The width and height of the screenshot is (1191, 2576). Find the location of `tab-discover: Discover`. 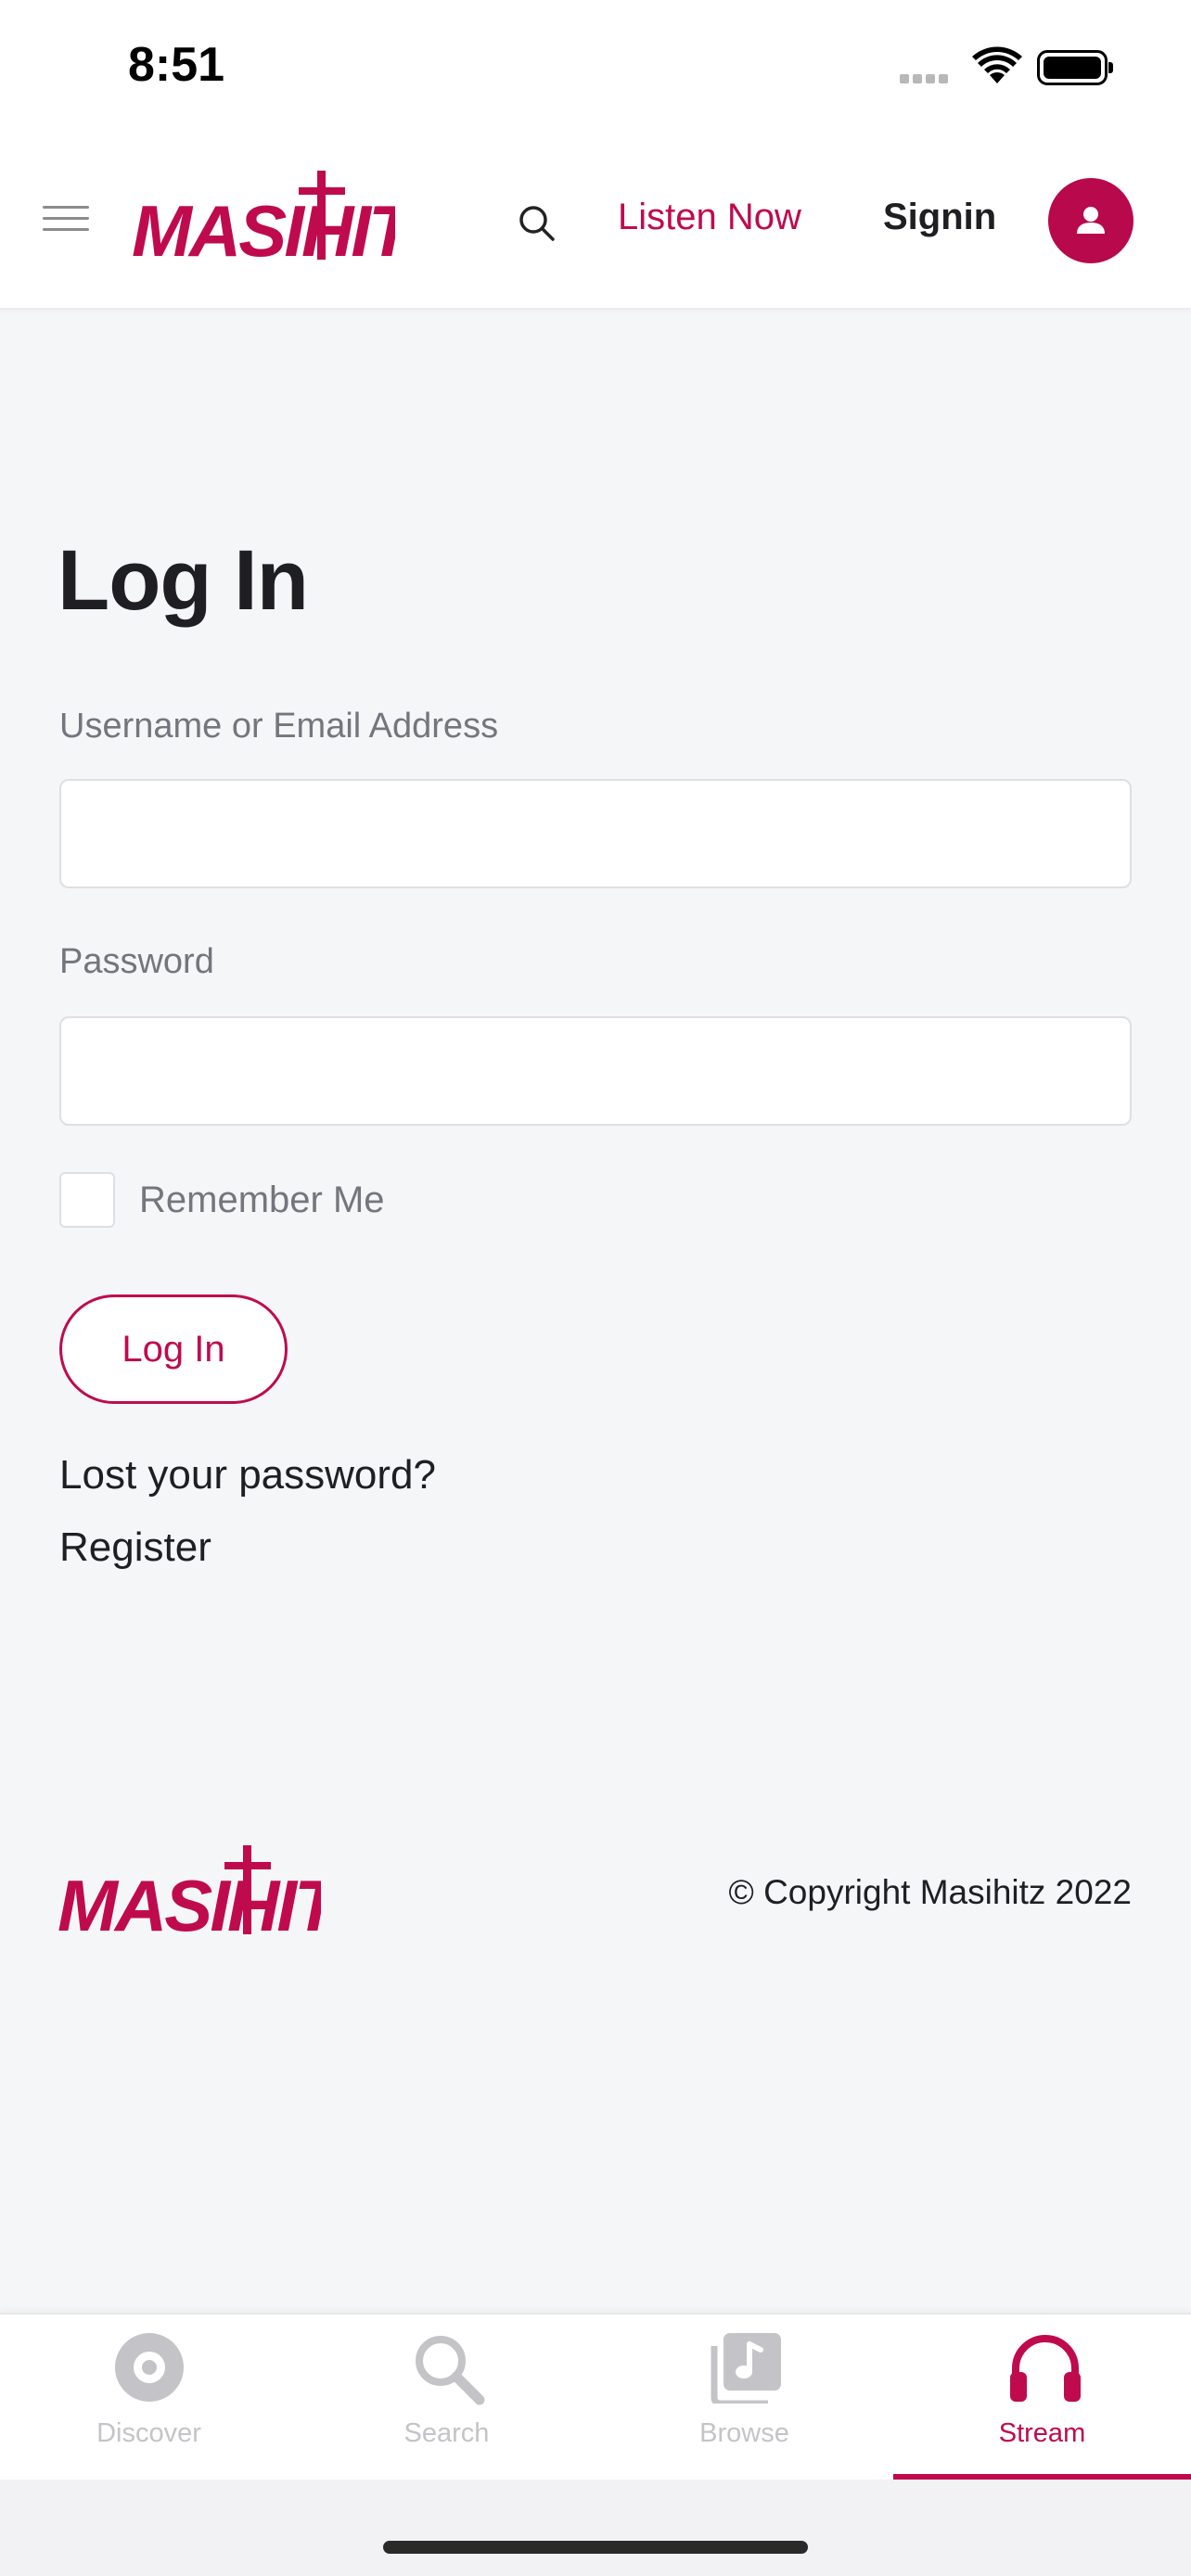

tab-discover: Discover is located at coordinates (149, 2398).